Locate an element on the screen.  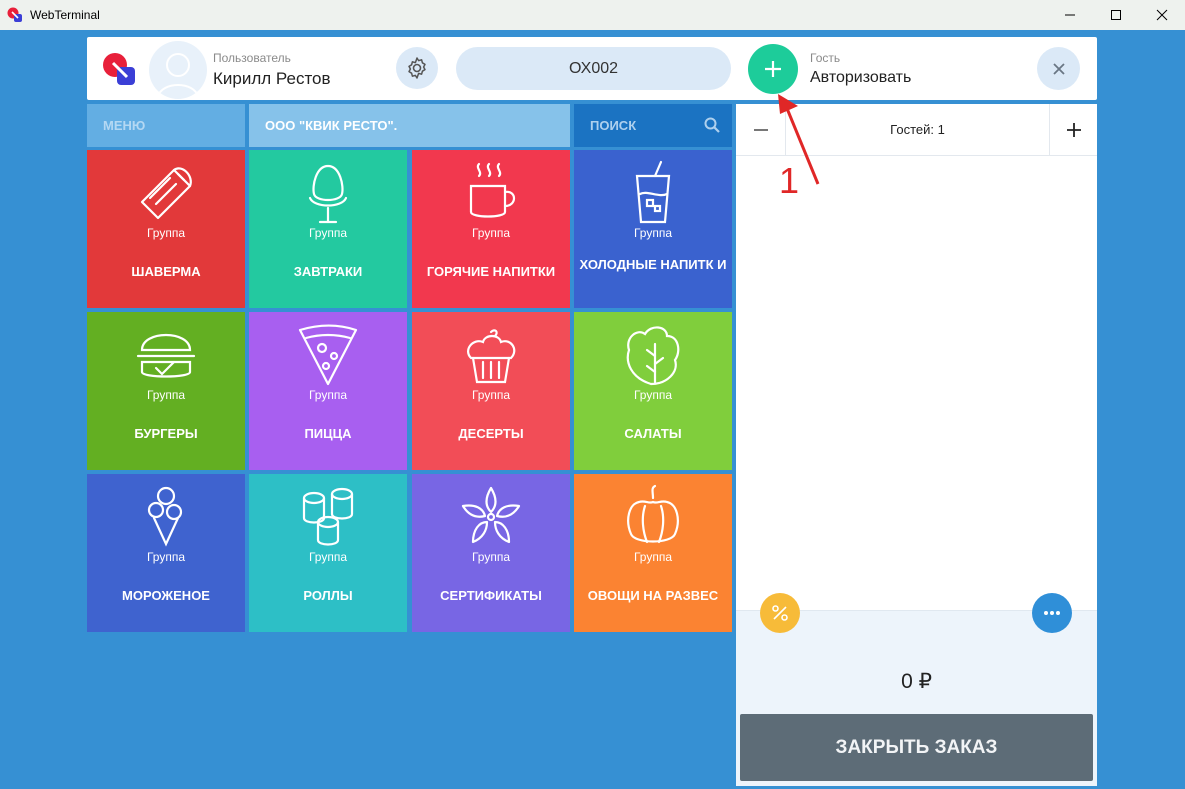
search-button: ПОИСК is located at coordinates (653, 125).